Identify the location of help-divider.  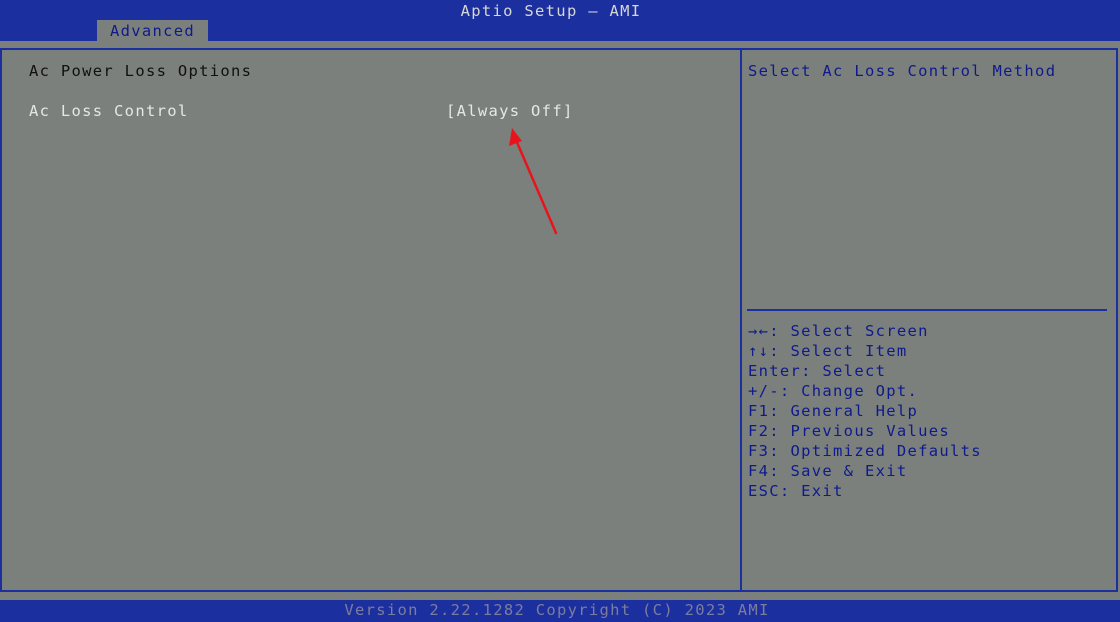
(927, 310).